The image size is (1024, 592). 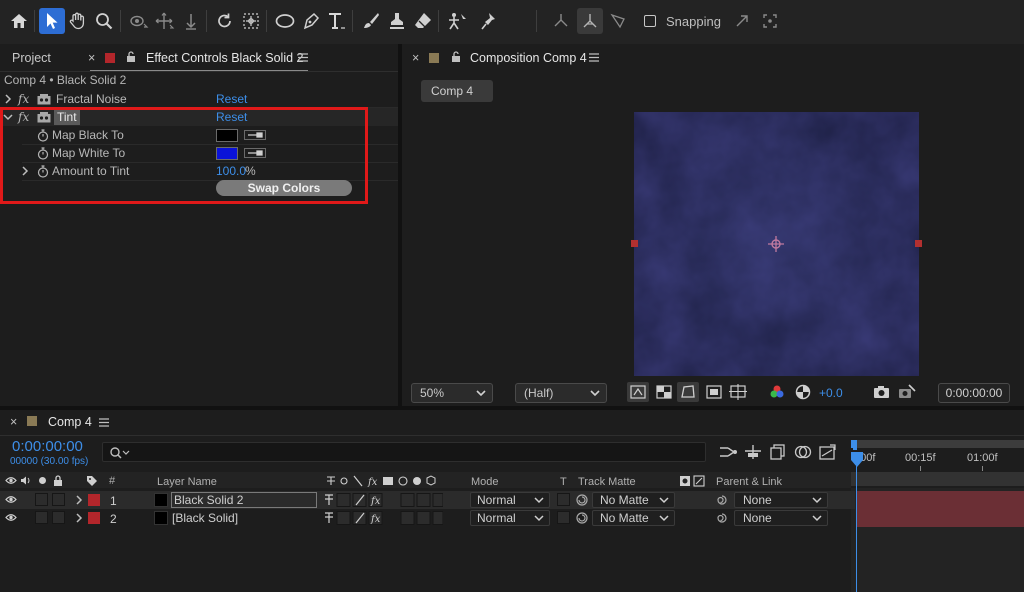 What do you see at coordinates (856, 529) in the screenshot?
I see `playhead-line` at bounding box center [856, 529].